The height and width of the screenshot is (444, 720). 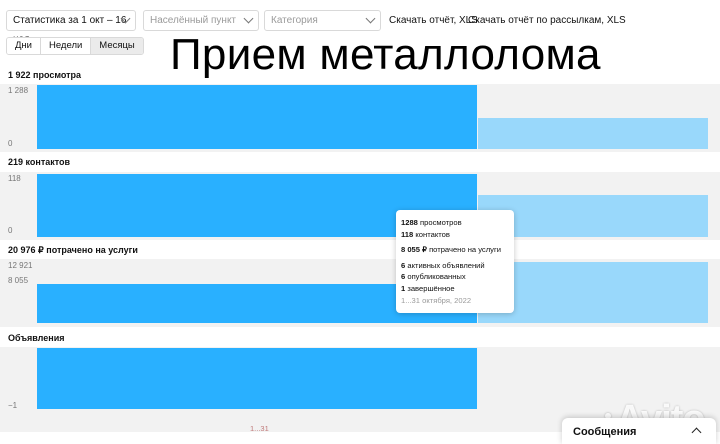 I want to click on locality-select-placeholder: Населённый пункт, so click(x=193, y=20).